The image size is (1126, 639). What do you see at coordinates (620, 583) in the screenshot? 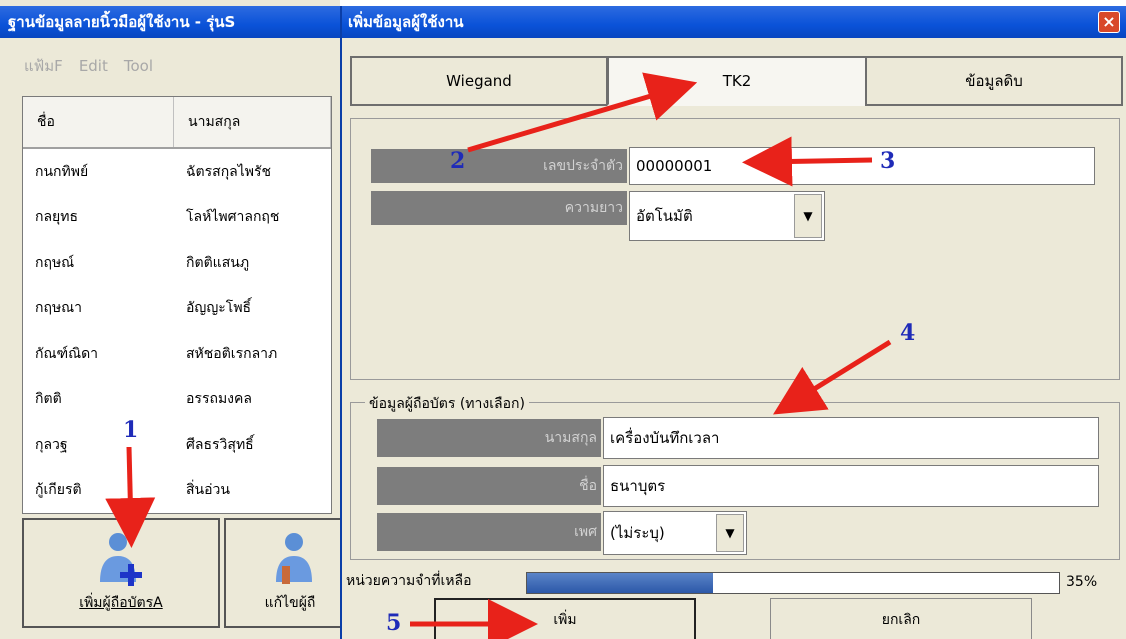
I see `memory-progress-fill` at bounding box center [620, 583].